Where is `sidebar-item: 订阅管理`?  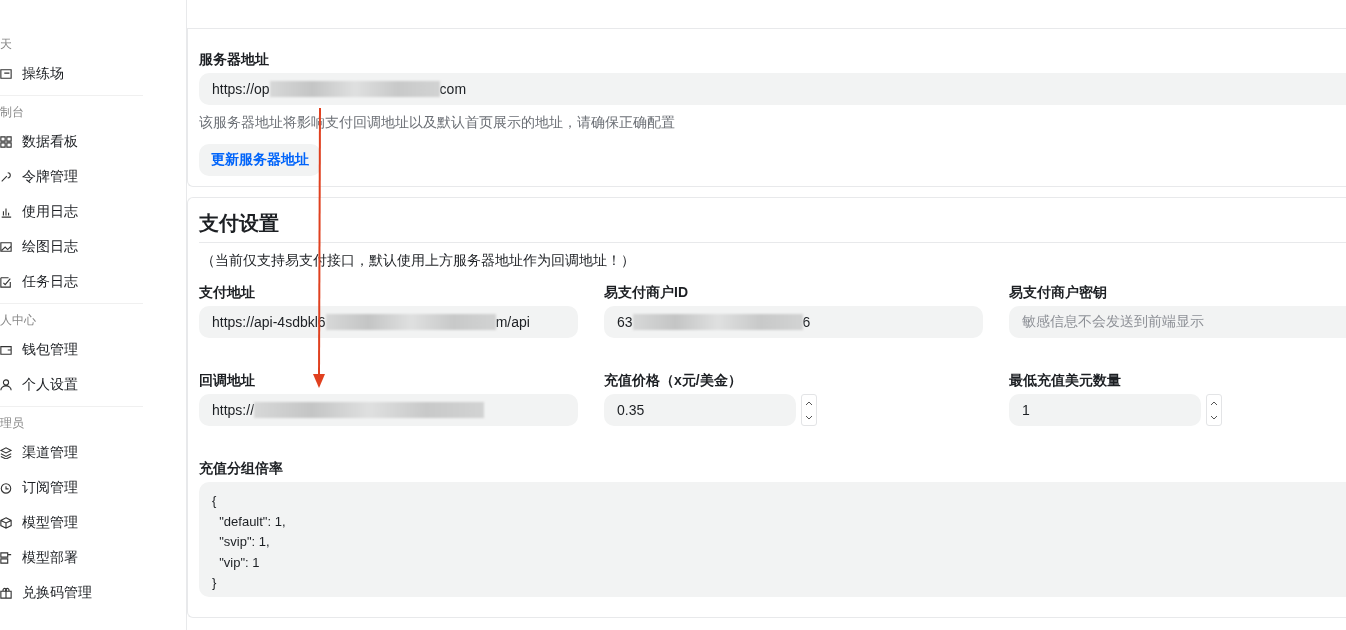 sidebar-item: 订阅管理 is located at coordinates (71, 487).